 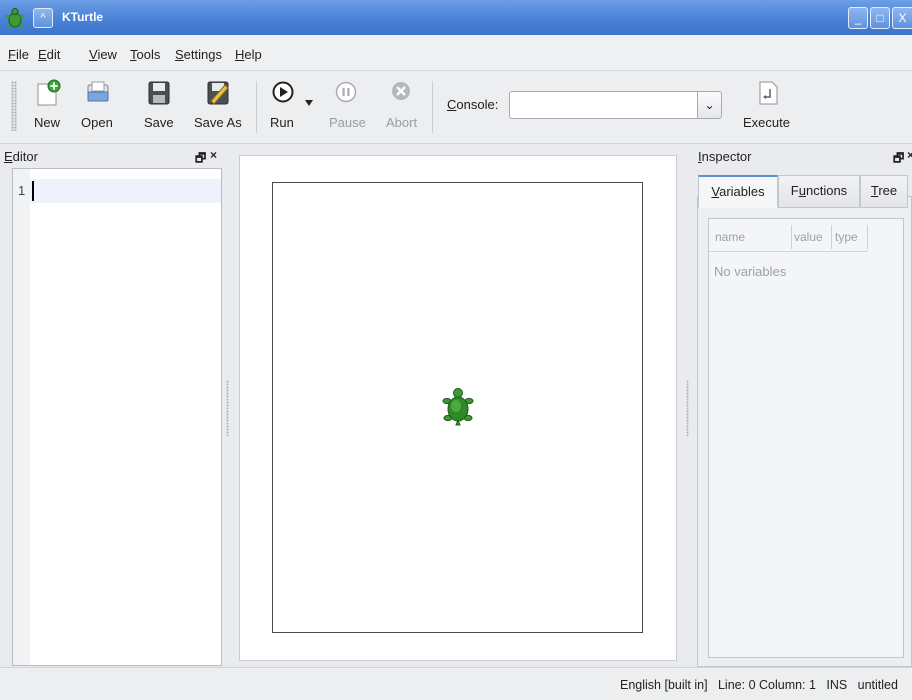 I want to click on save-as-icon, so click(x=218, y=93).